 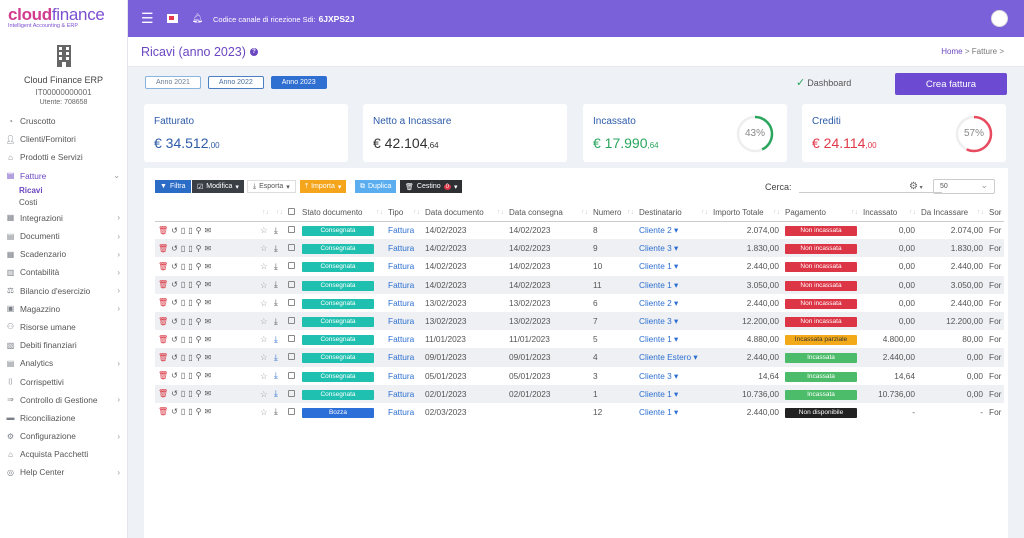 I want to click on import-button: ⤒ Importa ▾, so click(x=323, y=186).